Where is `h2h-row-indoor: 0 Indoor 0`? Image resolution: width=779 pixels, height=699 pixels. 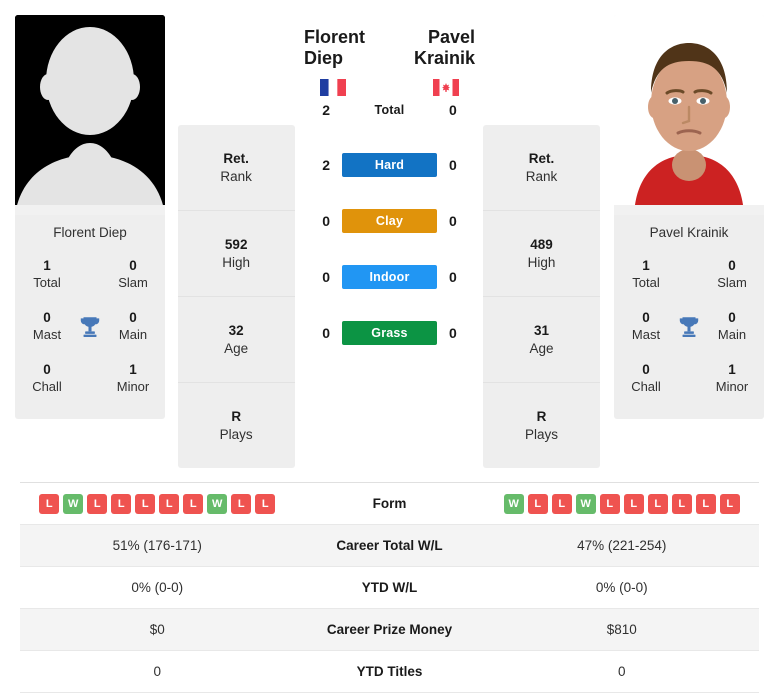
h2h-row-indoor: 0 Indoor 0 is located at coordinates (389, 277).